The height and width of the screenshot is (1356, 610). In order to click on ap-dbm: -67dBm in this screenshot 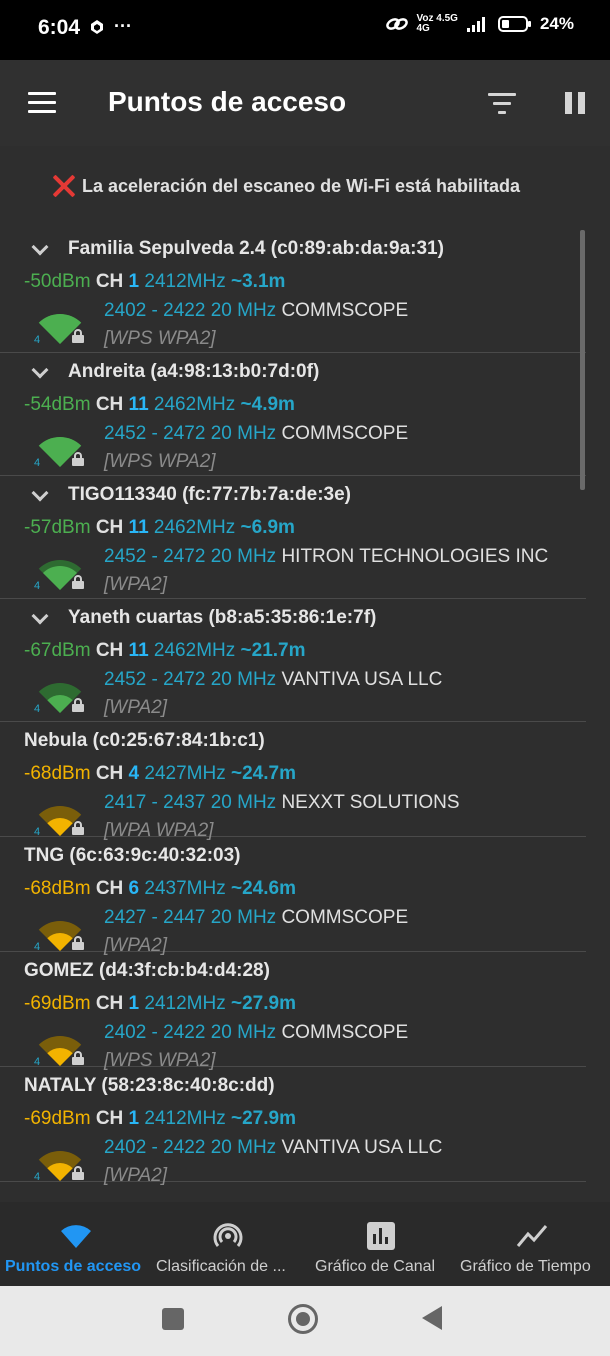, I will do `click(57, 650)`.